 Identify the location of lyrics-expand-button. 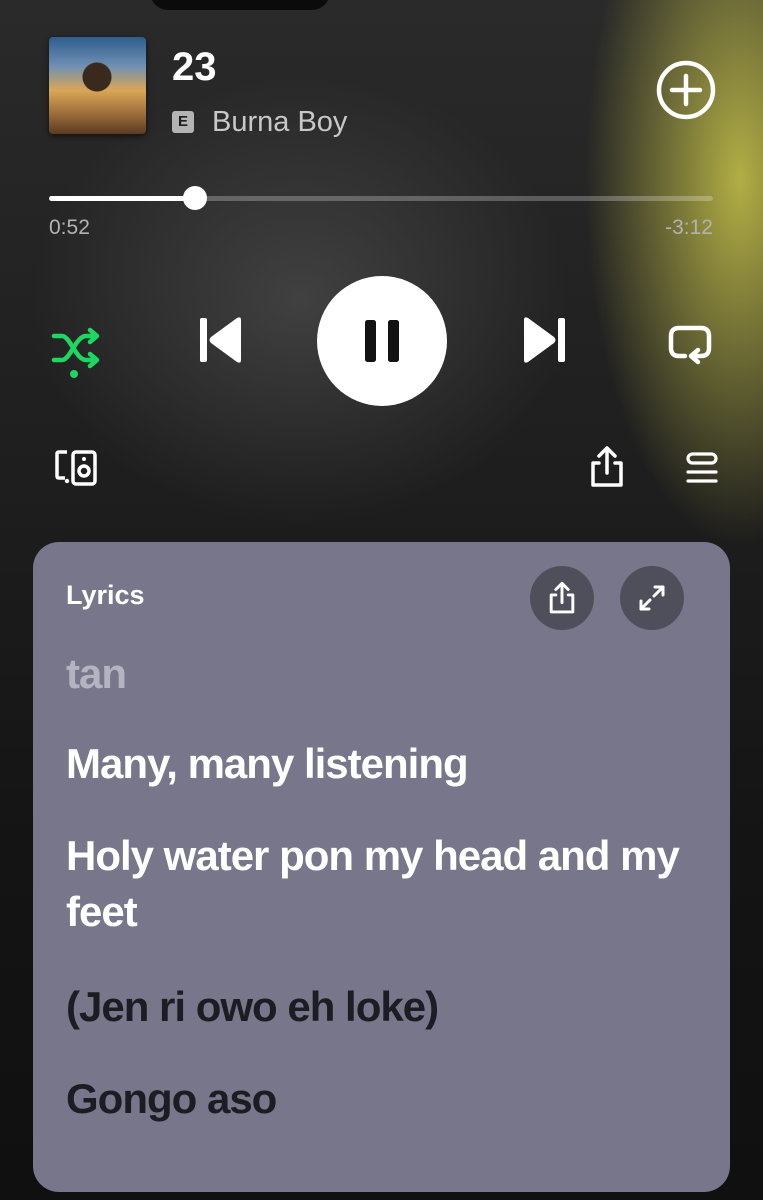
(652, 598).